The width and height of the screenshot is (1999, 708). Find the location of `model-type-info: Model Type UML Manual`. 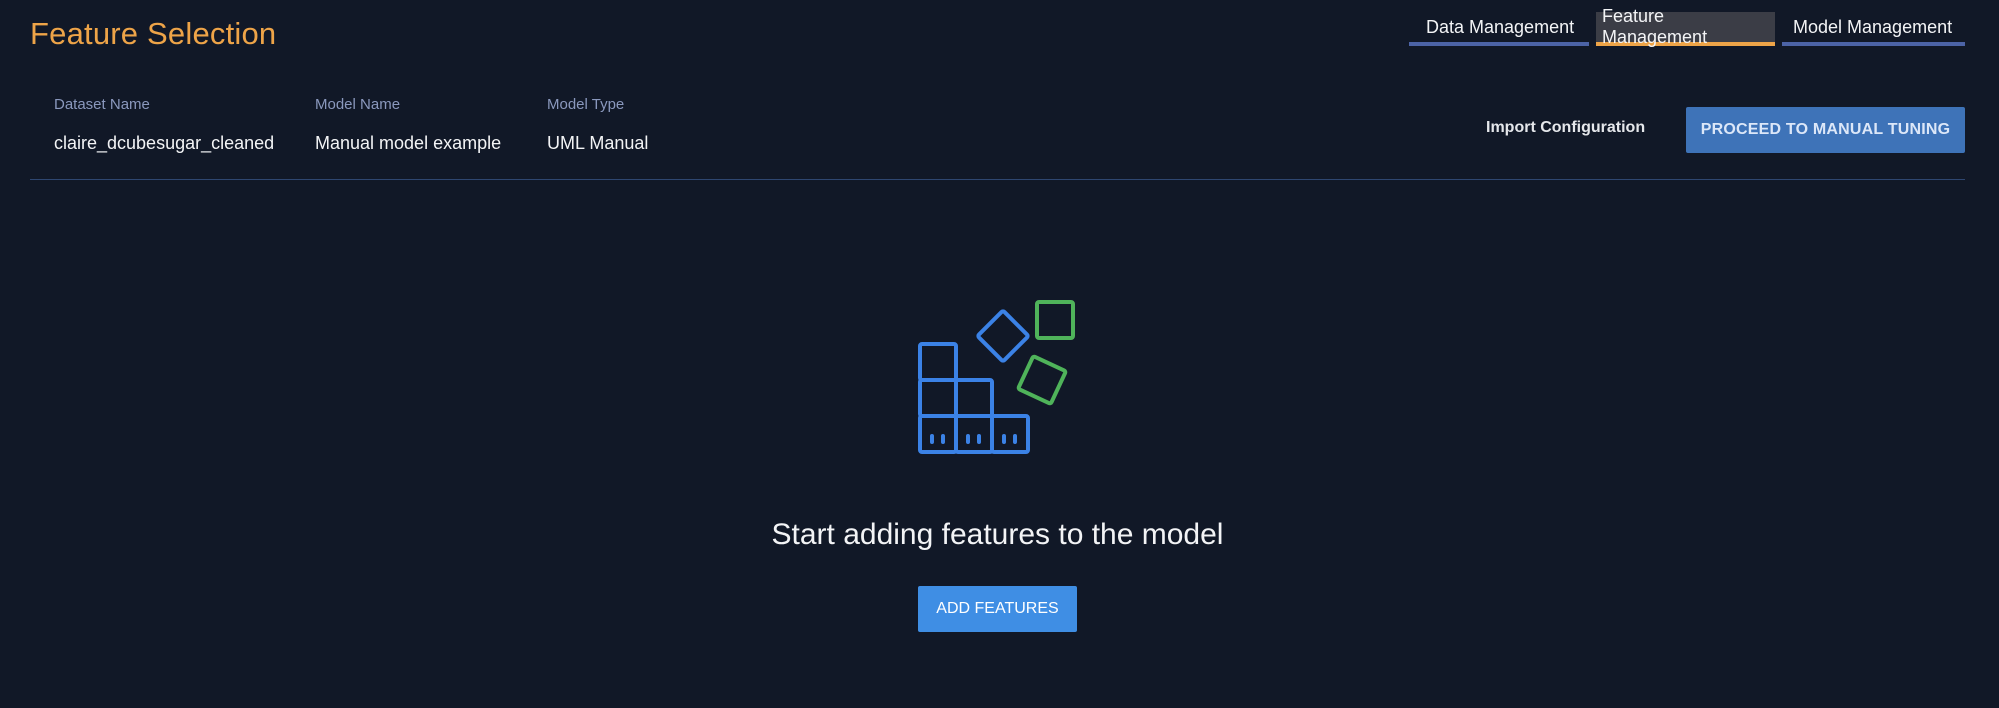

model-type-info: Model Type UML Manual is located at coordinates (597, 125).